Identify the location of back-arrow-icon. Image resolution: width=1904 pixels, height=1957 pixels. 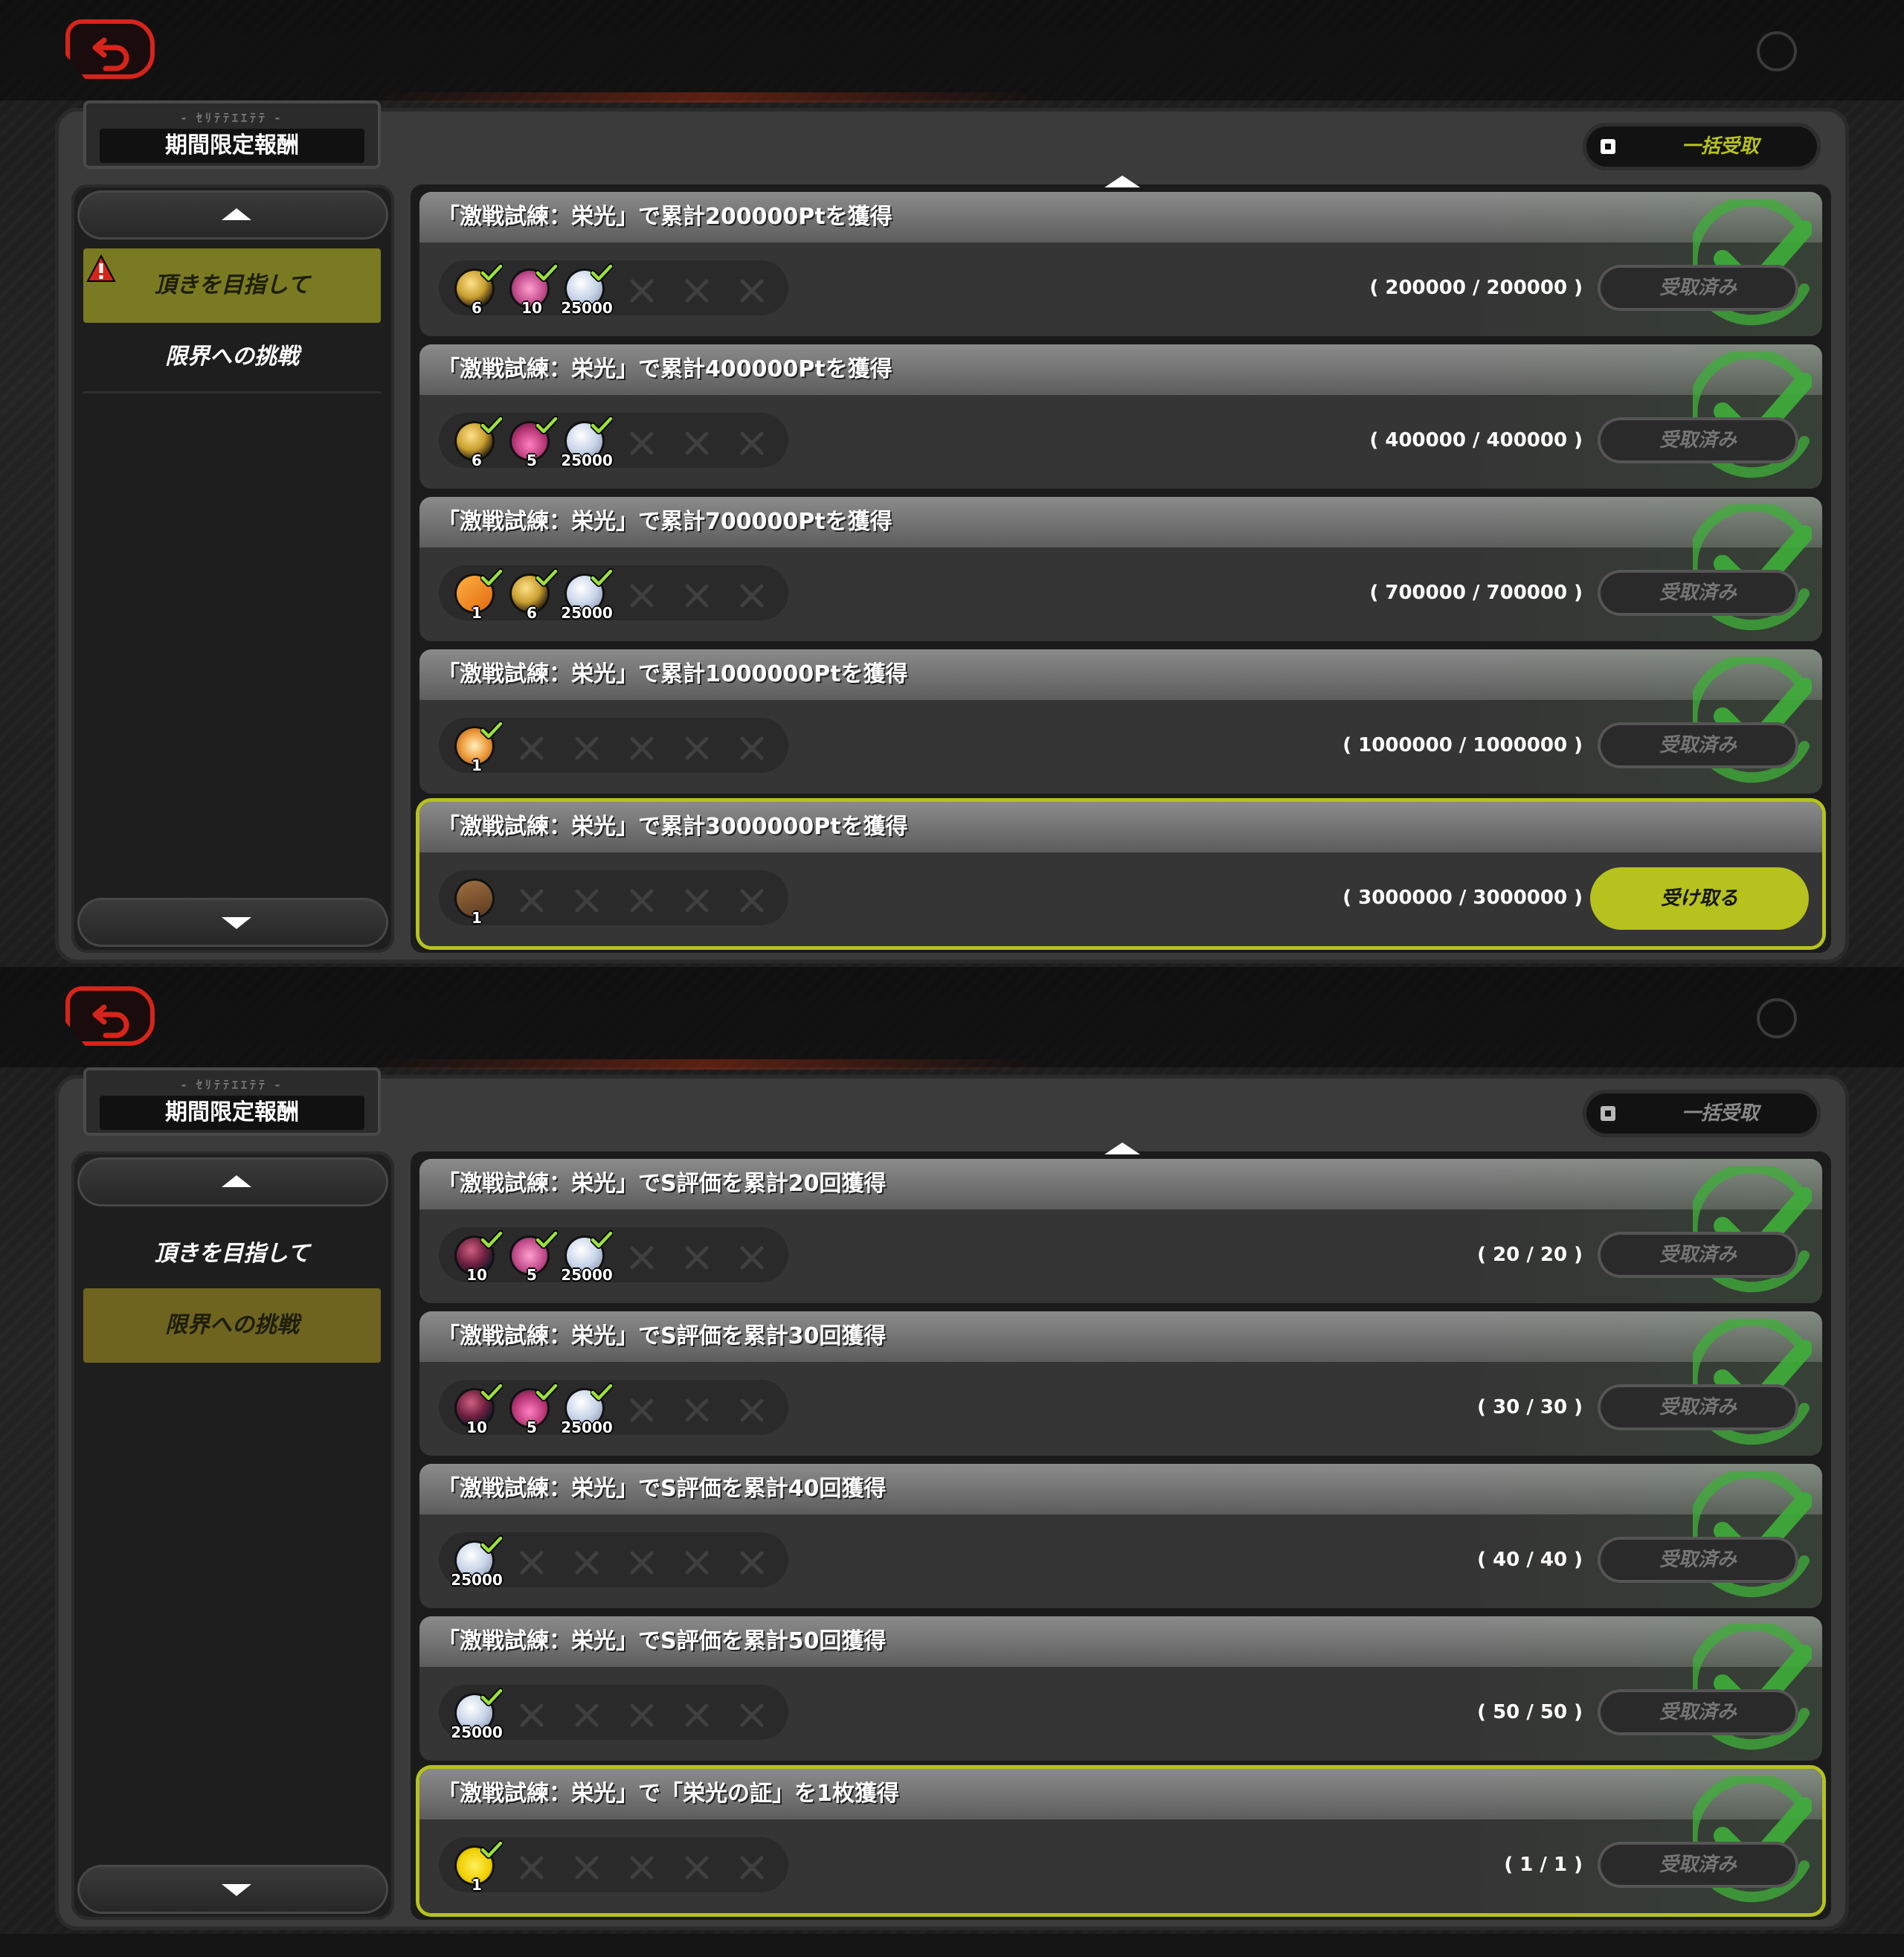
(111, 54).